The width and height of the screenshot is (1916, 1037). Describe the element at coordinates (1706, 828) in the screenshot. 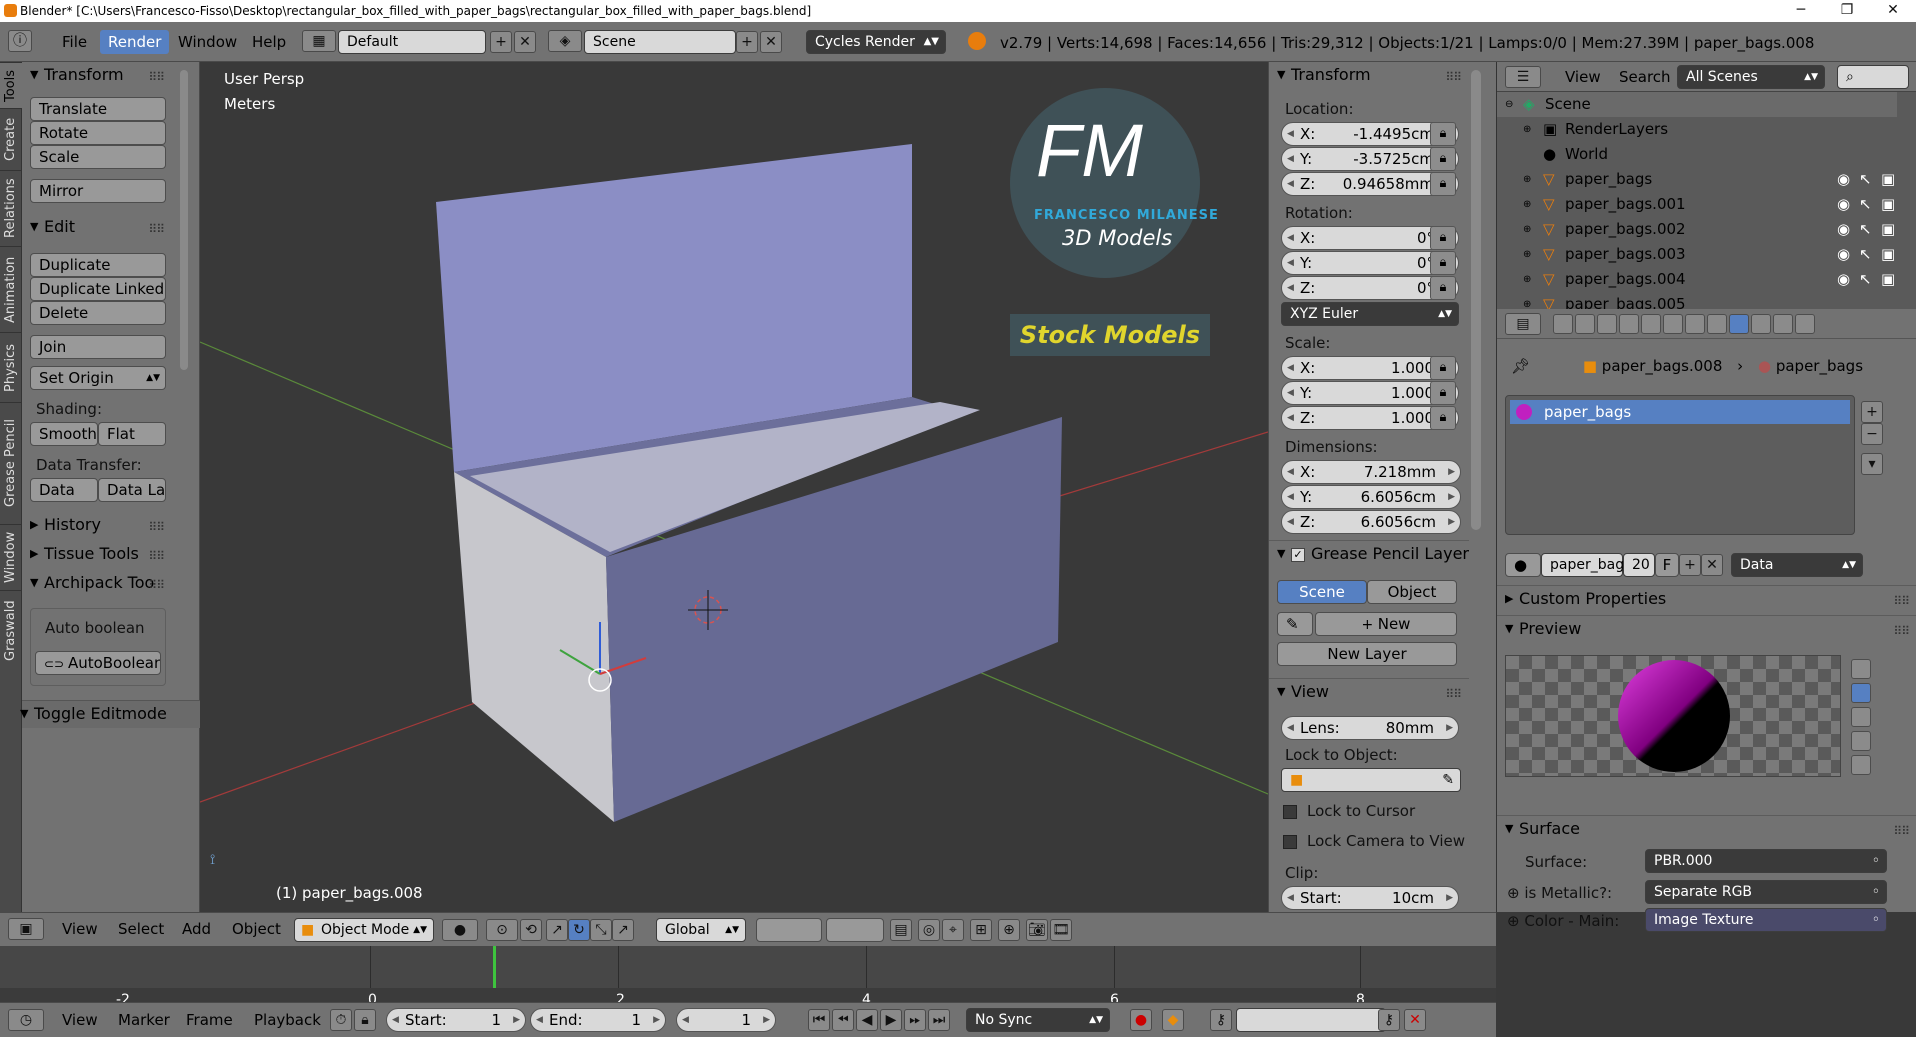

I see `surface-header: ▼ Surface ⠿⠿` at that location.